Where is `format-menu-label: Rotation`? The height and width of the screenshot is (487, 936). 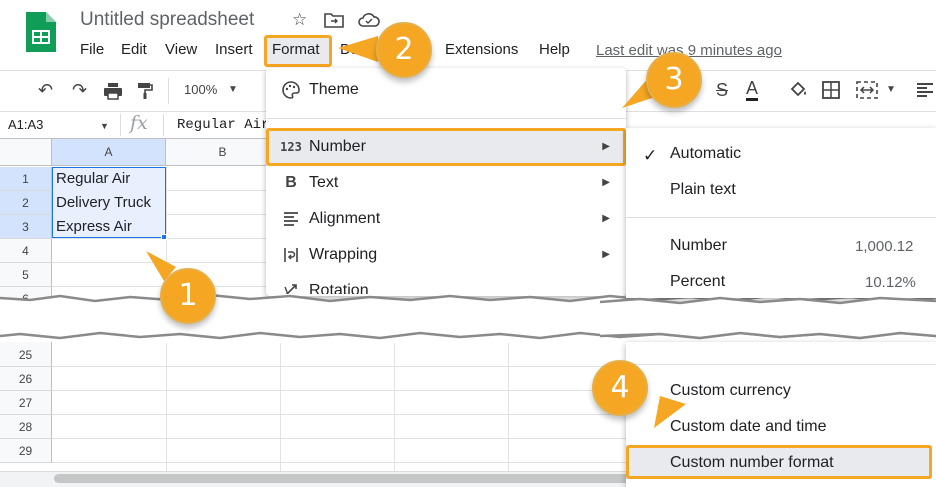 format-menu-label: Rotation is located at coordinates (339, 288).